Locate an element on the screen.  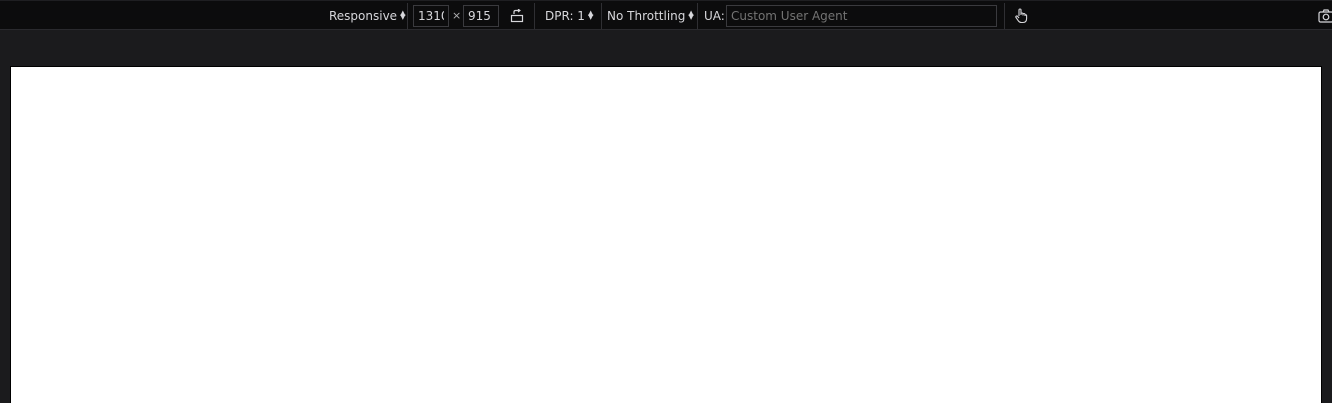
ua-label: UA: is located at coordinates (714, 15).